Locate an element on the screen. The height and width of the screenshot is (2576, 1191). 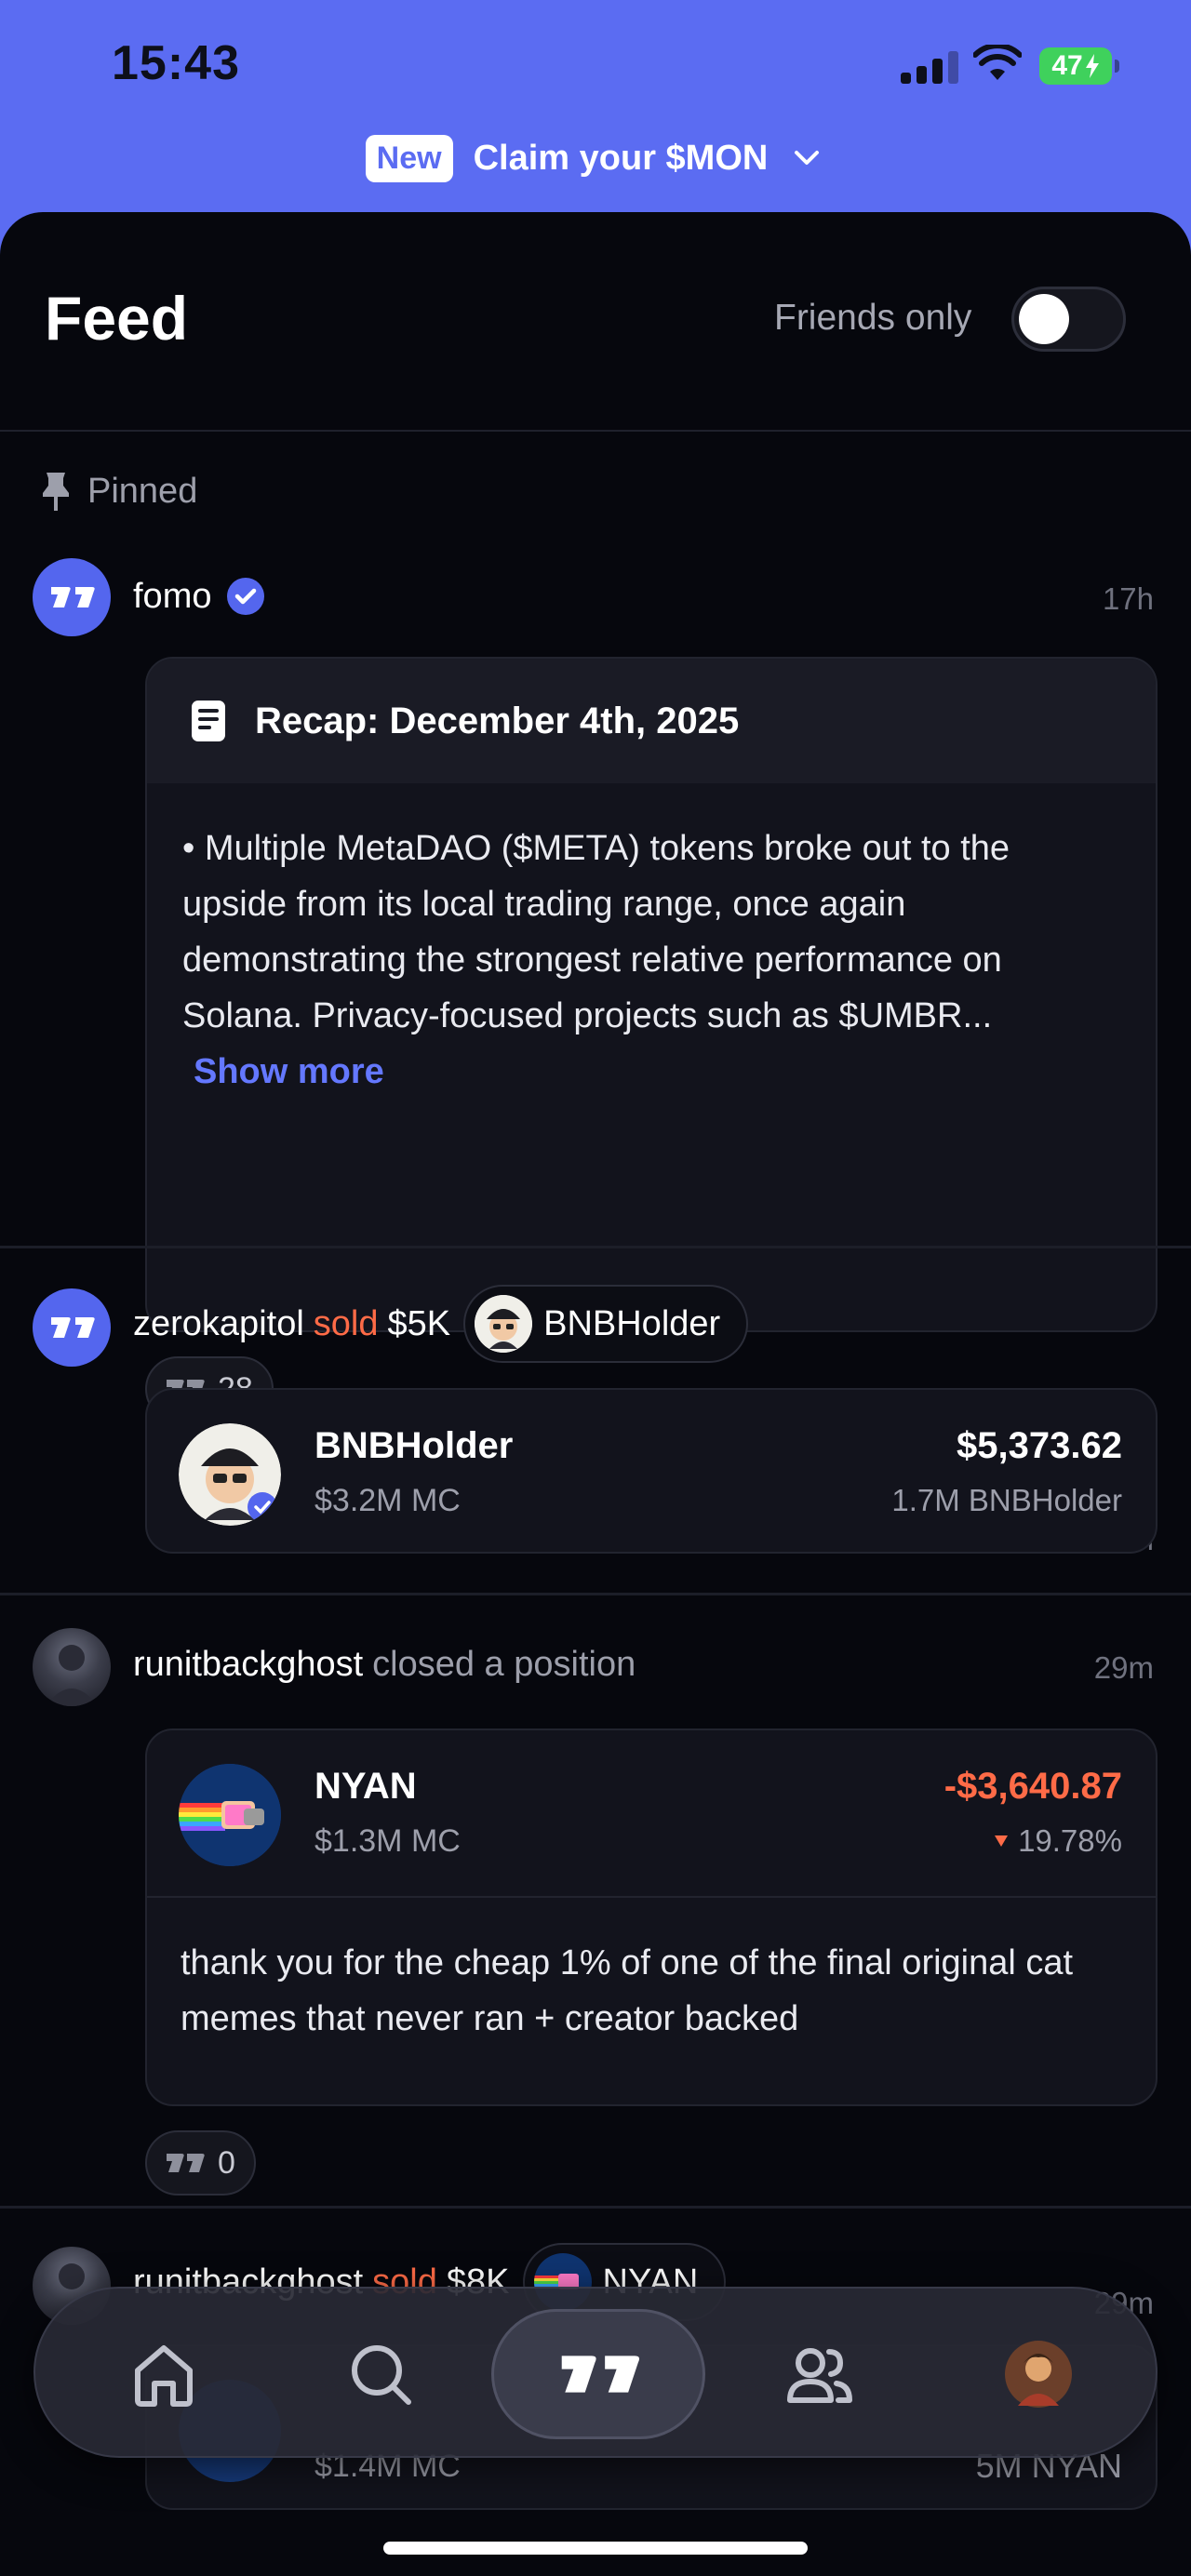
recap-document-icon is located at coordinates (208, 721).